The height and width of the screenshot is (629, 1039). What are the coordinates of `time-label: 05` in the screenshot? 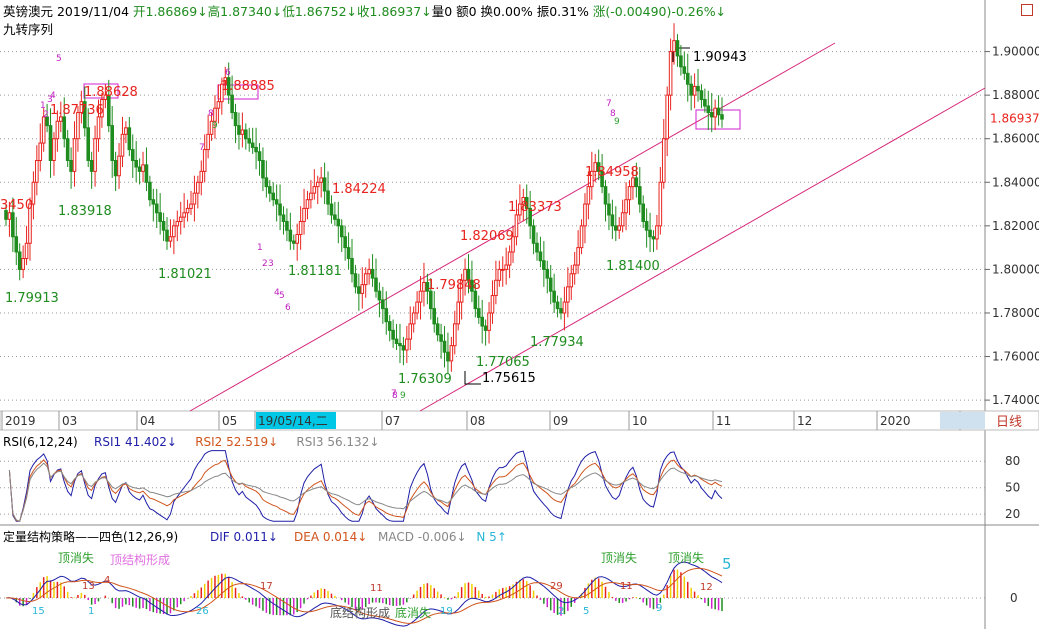 It's located at (229, 421).